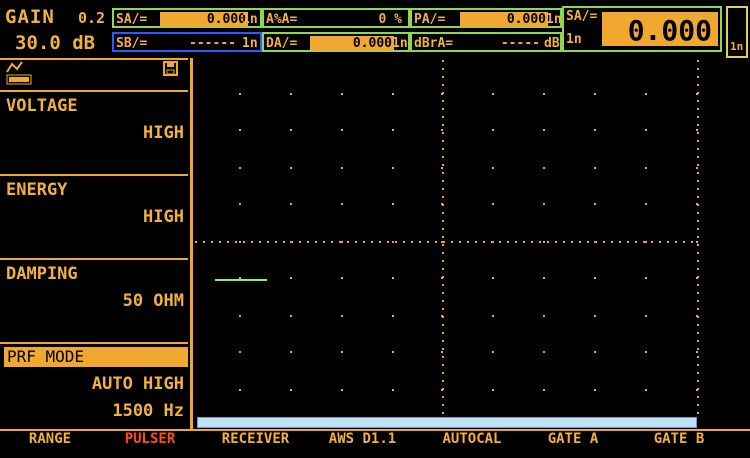 The image size is (750, 458). What do you see at coordinates (212, 43) in the screenshot?
I see `readout-value: ------` at bounding box center [212, 43].